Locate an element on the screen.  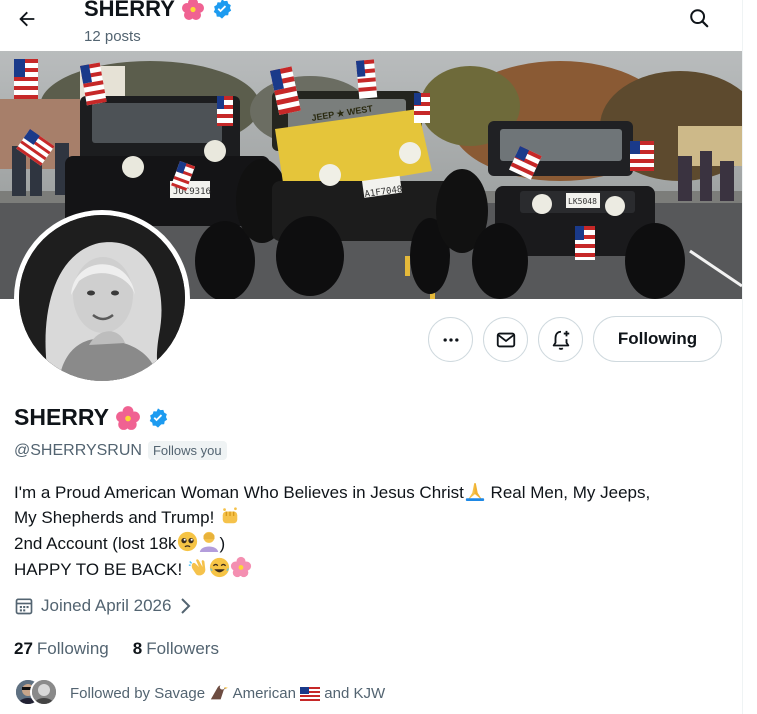
arrow-left-icon is located at coordinates (27, 19).